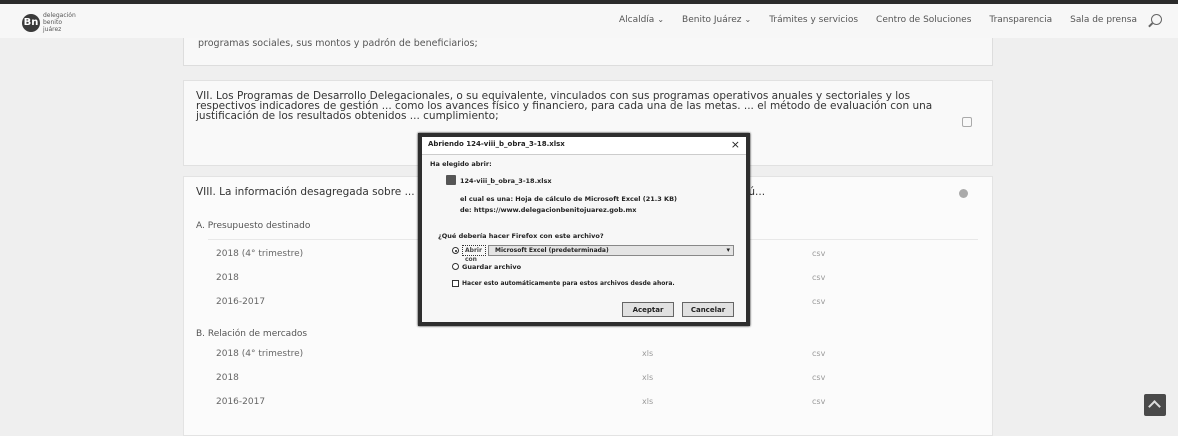  I want to click on dialog-heading: Ha elegido abrir:, so click(461, 164).